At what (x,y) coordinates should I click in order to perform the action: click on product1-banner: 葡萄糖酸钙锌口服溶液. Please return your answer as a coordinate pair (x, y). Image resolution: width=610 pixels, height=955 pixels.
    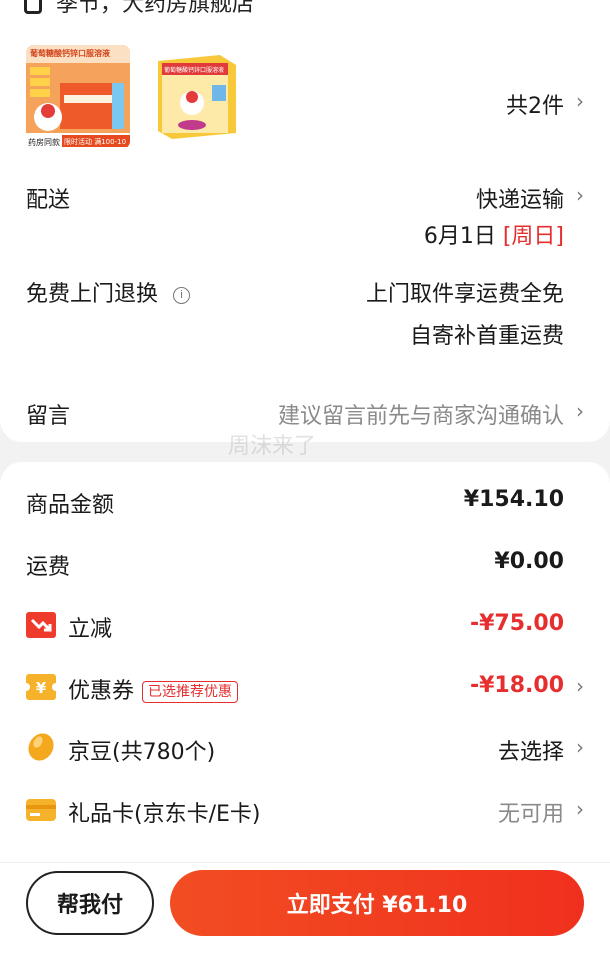
    Looking at the image, I should click on (70, 53).